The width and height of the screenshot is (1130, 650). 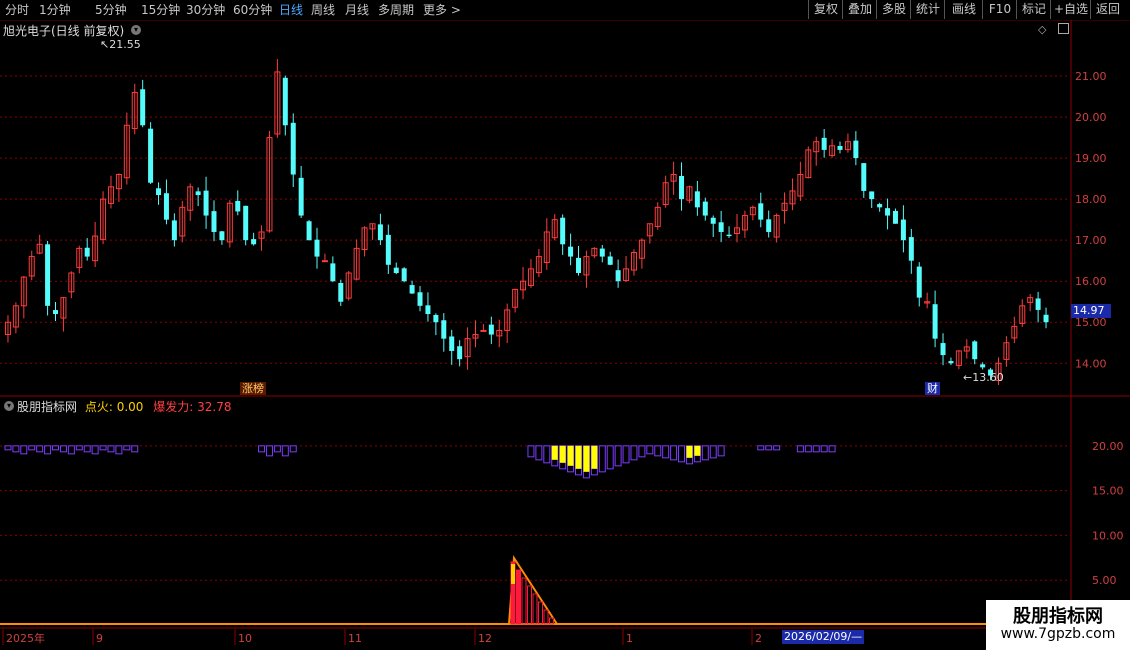 What do you see at coordinates (1063, 28) in the screenshot?
I see `window-icon` at bounding box center [1063, 28].